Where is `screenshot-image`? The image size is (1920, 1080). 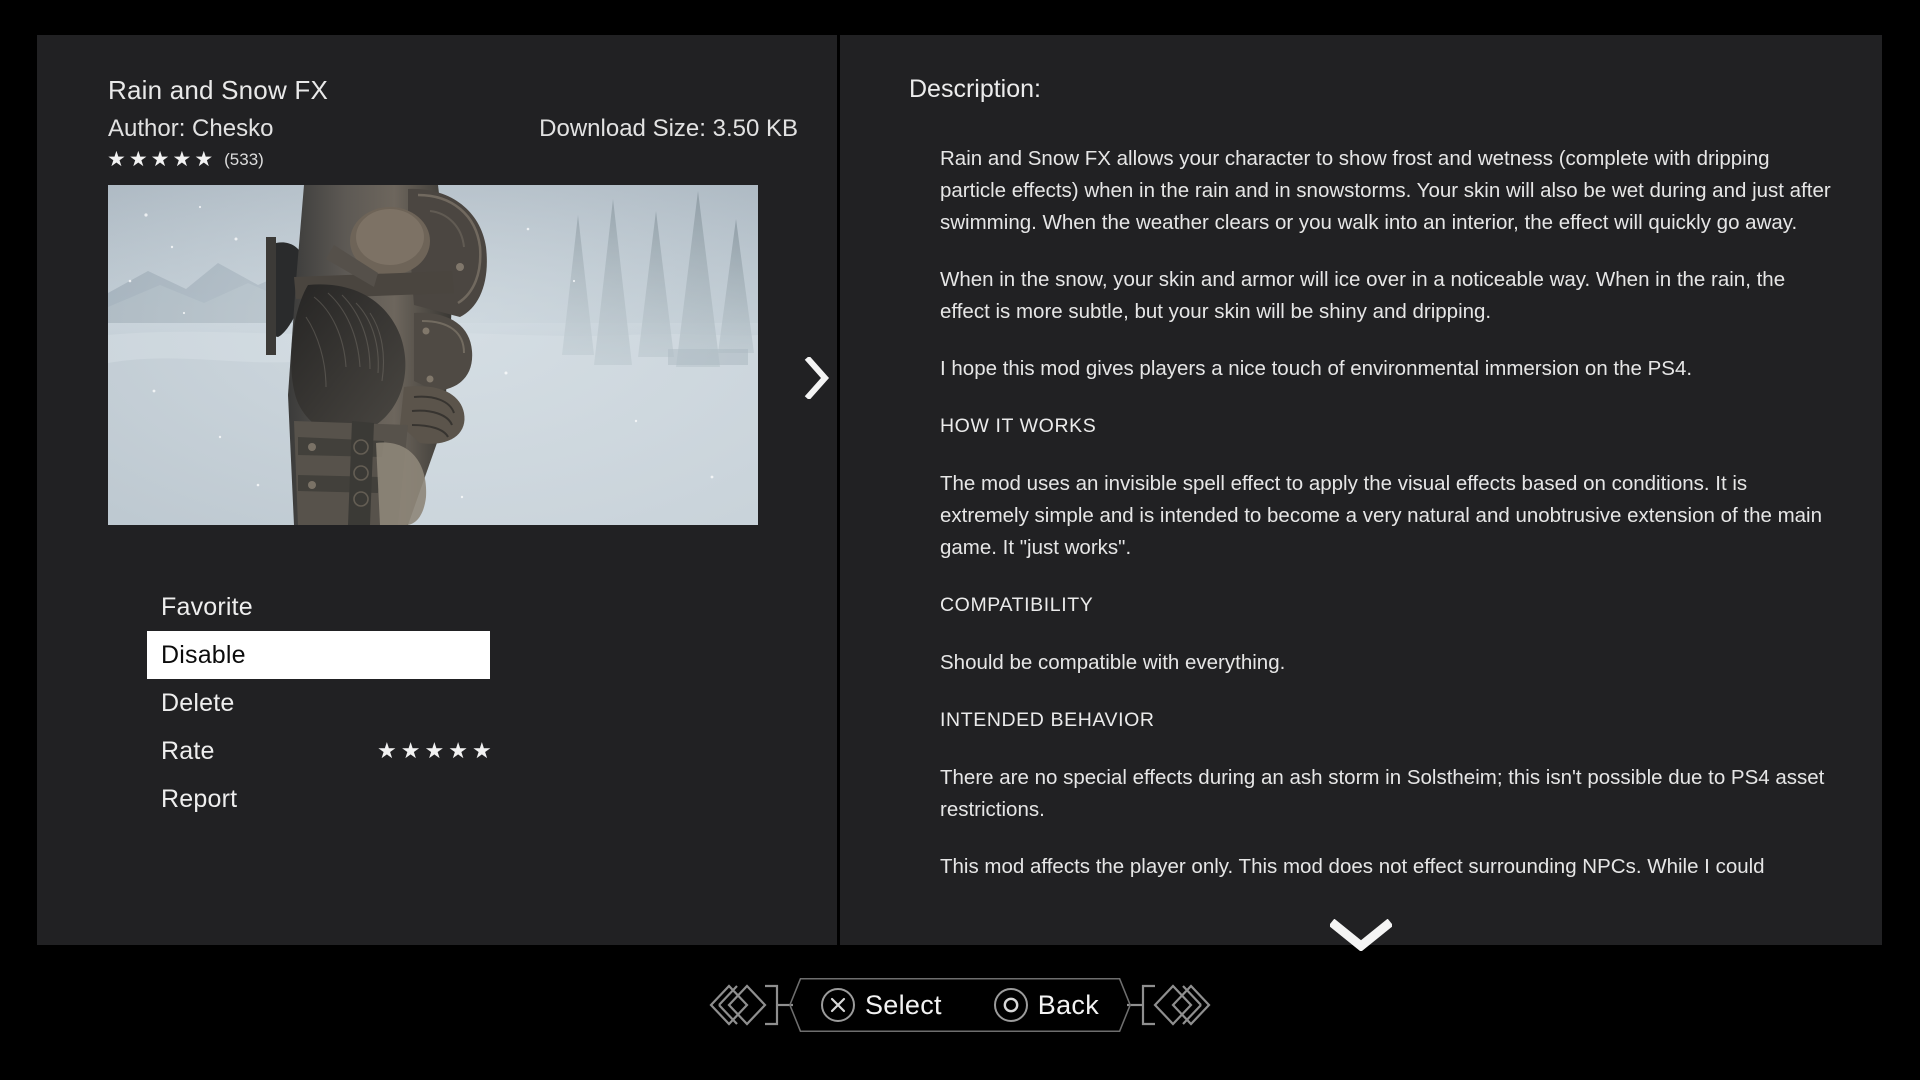
screenshot-image is located at coordinates (433, 355).